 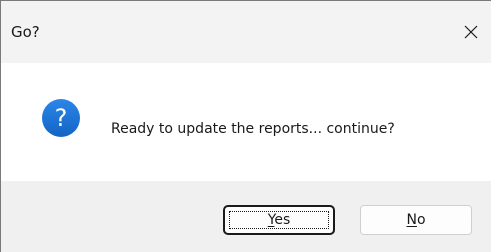 I want to click on window-title: Go?, so click(x=25, y=32).